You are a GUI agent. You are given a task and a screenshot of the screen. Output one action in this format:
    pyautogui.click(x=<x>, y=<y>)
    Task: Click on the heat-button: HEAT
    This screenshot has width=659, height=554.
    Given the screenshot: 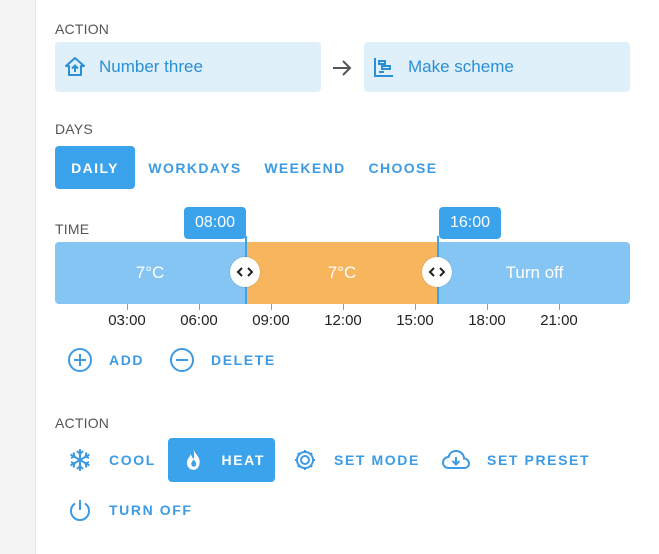 What is the action you would take?
    pyautogui.click(x=221, y=460)
    